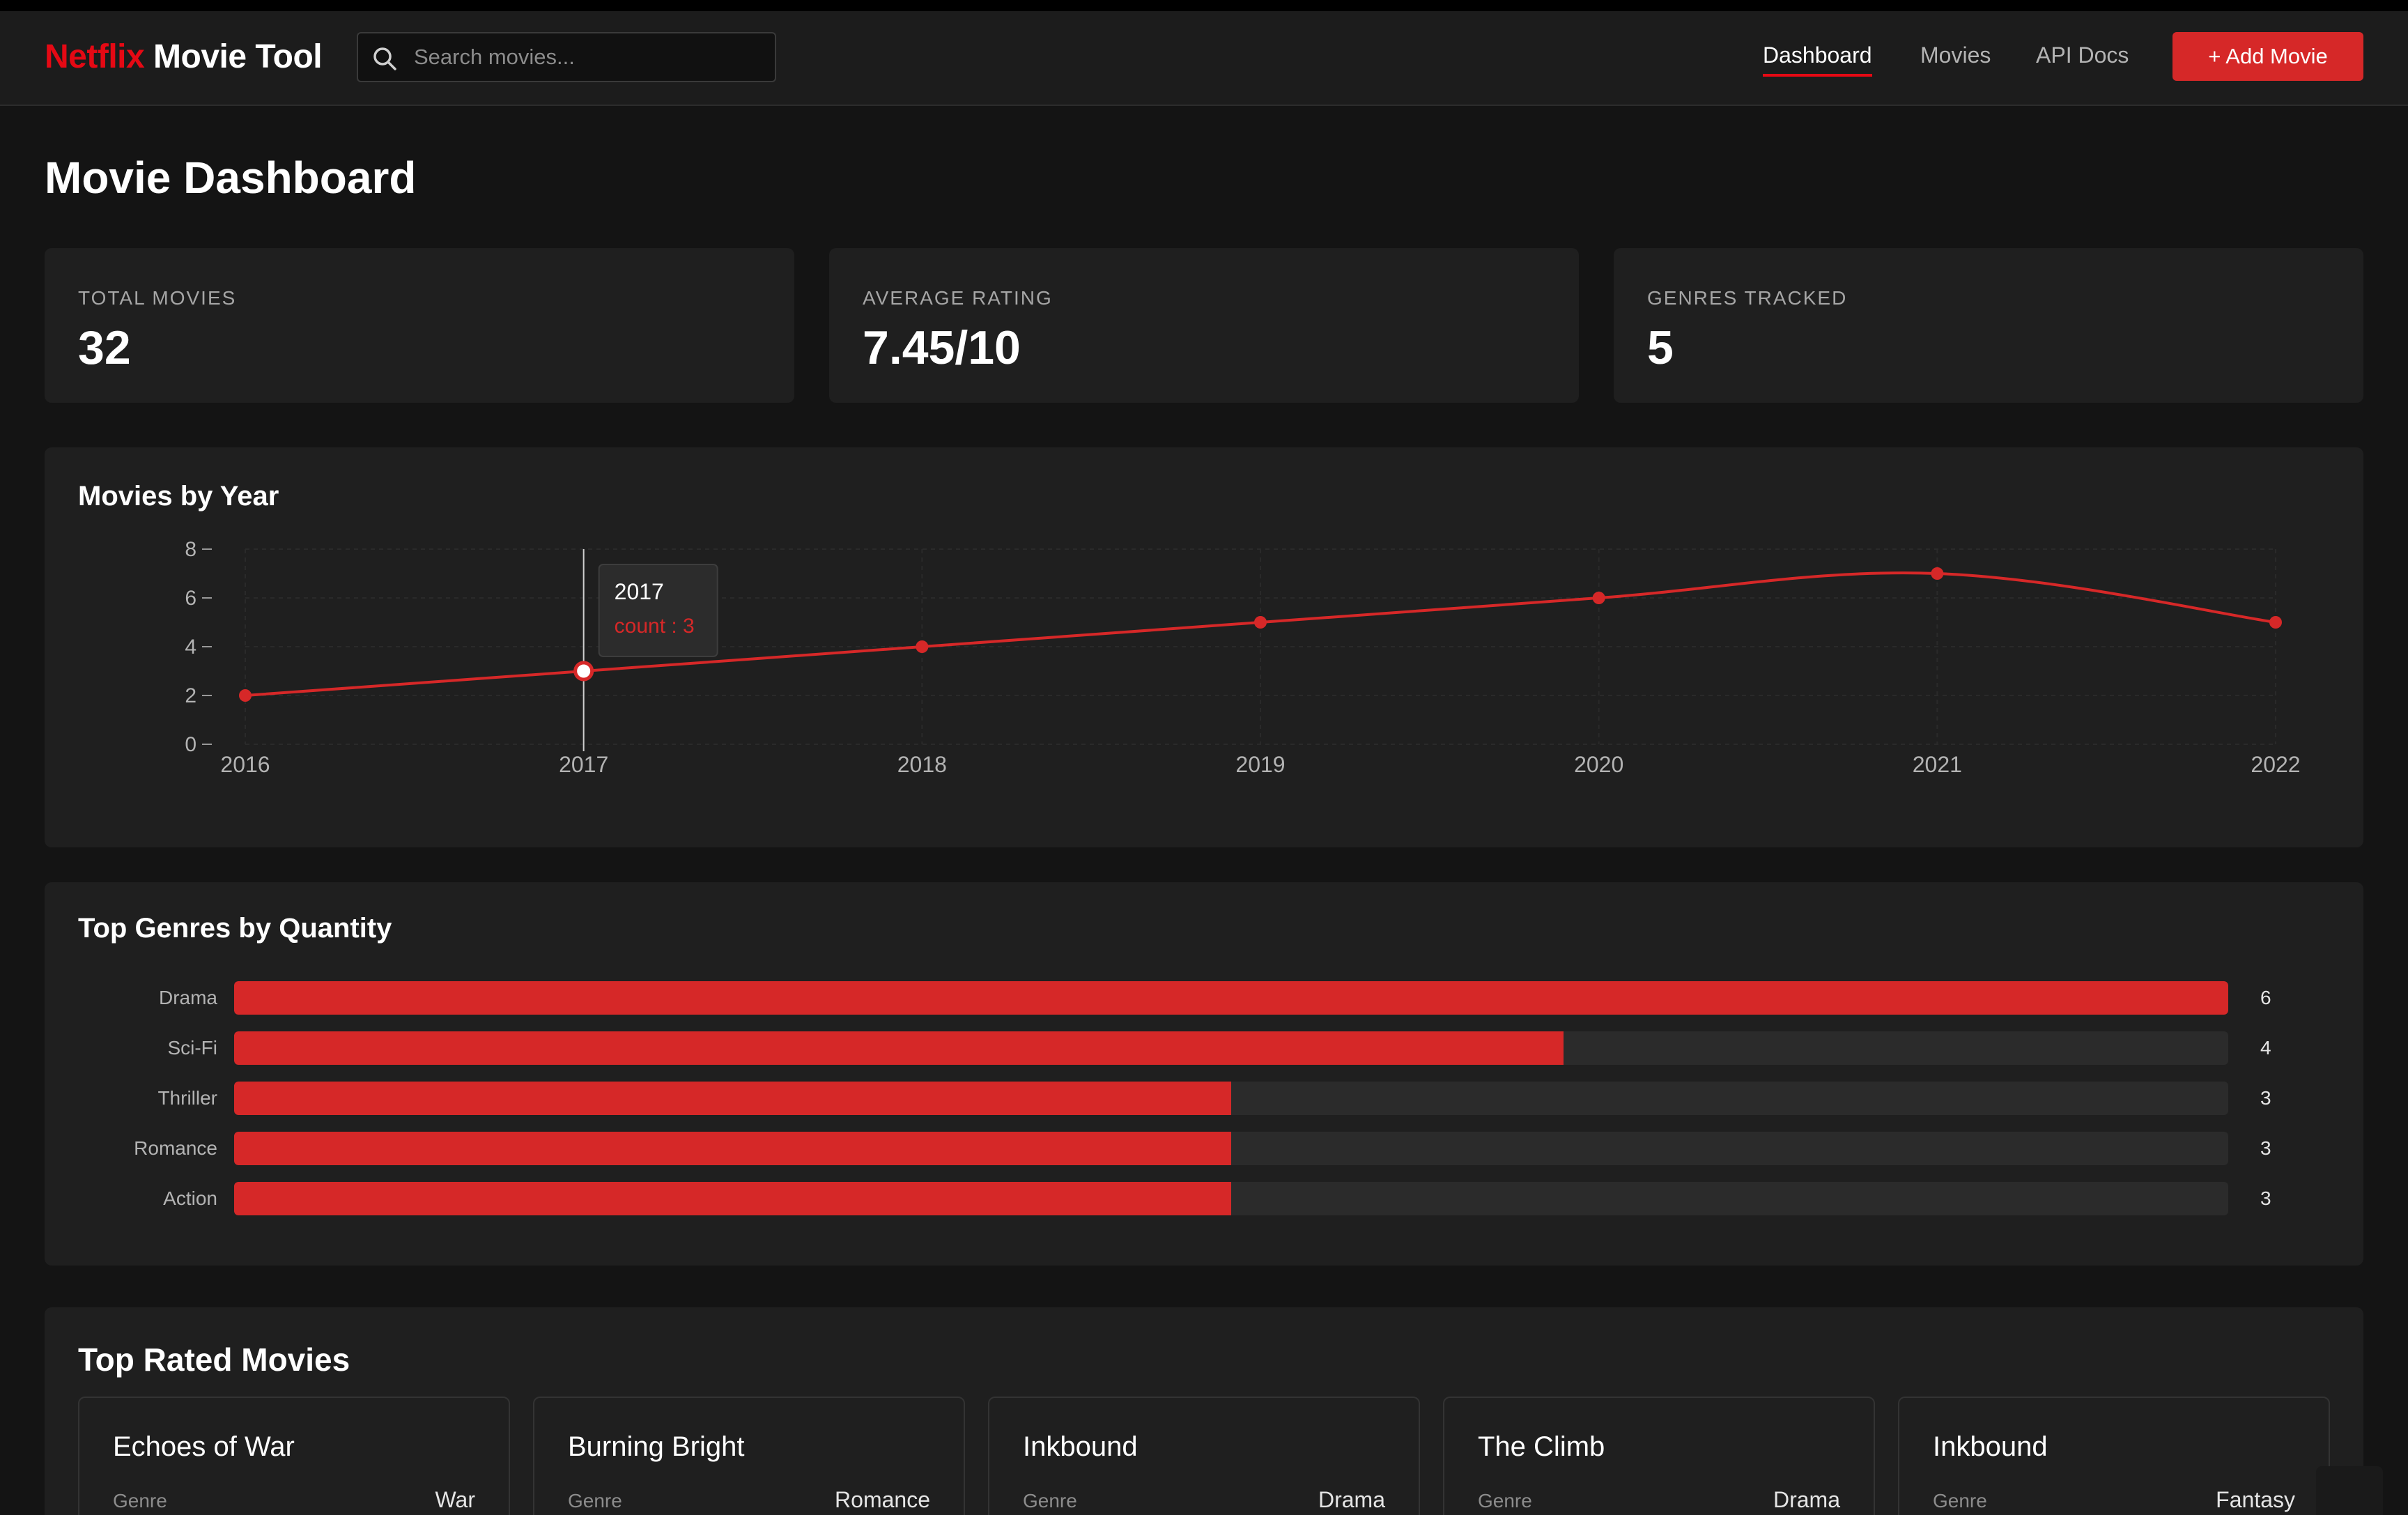 The height and width of the screenshot is (1515, 2408). What do you see at coordinates (192, 1048) in the screenshot?
I see `genre-label: Sci-Fi` at bounding box center [192, 1048].